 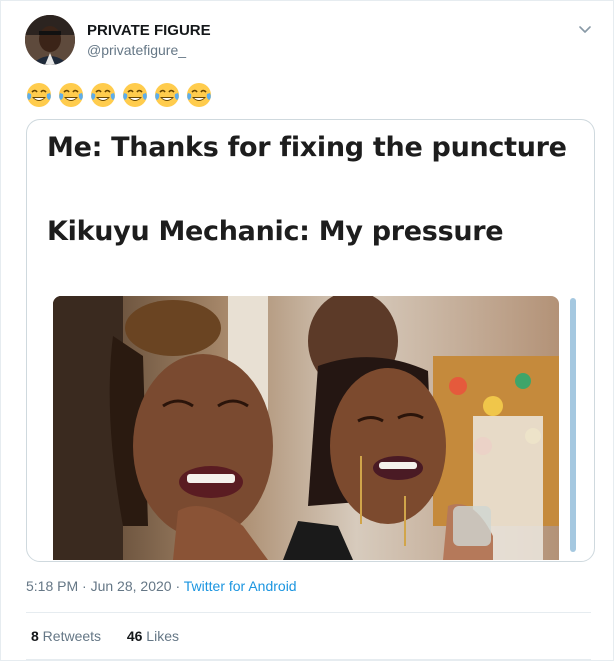 What do you see at coordinates (131, 586) in the screenshot?
I see `tweet-date: Jun 28, 2020` at bounding box center [131, 586].